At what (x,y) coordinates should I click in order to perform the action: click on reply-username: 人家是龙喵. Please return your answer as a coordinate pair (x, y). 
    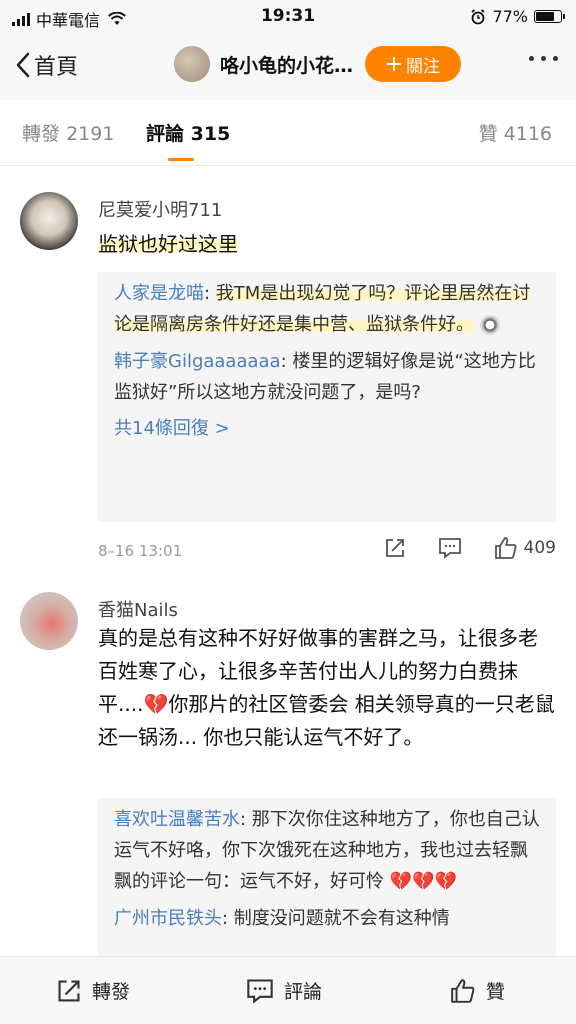
    Looking at the image, I should click on (159, 293).